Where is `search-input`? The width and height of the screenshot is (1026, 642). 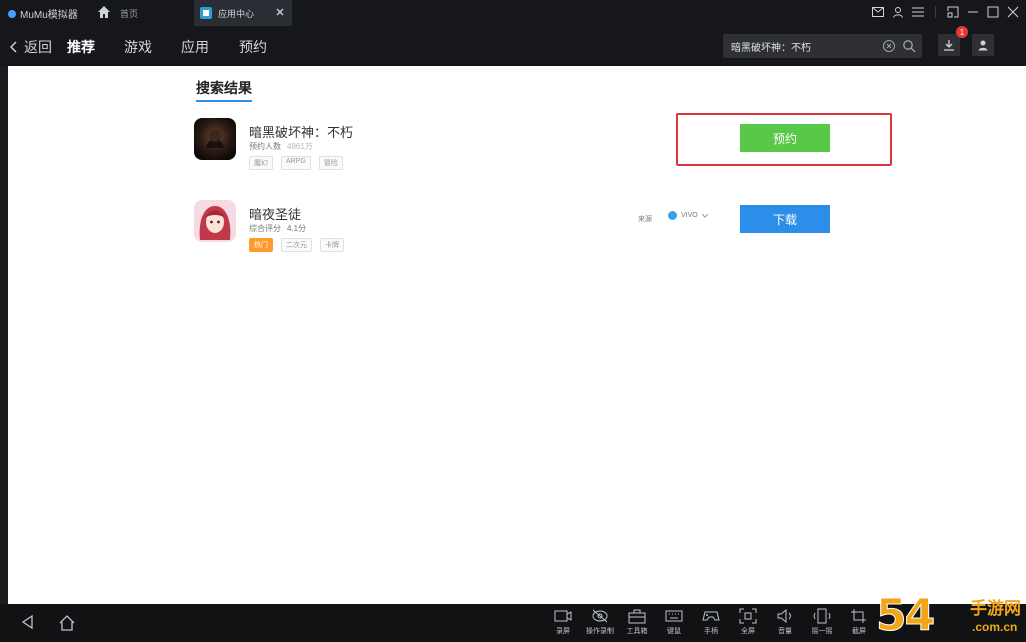
search-input is located at coordinates (801, 46).